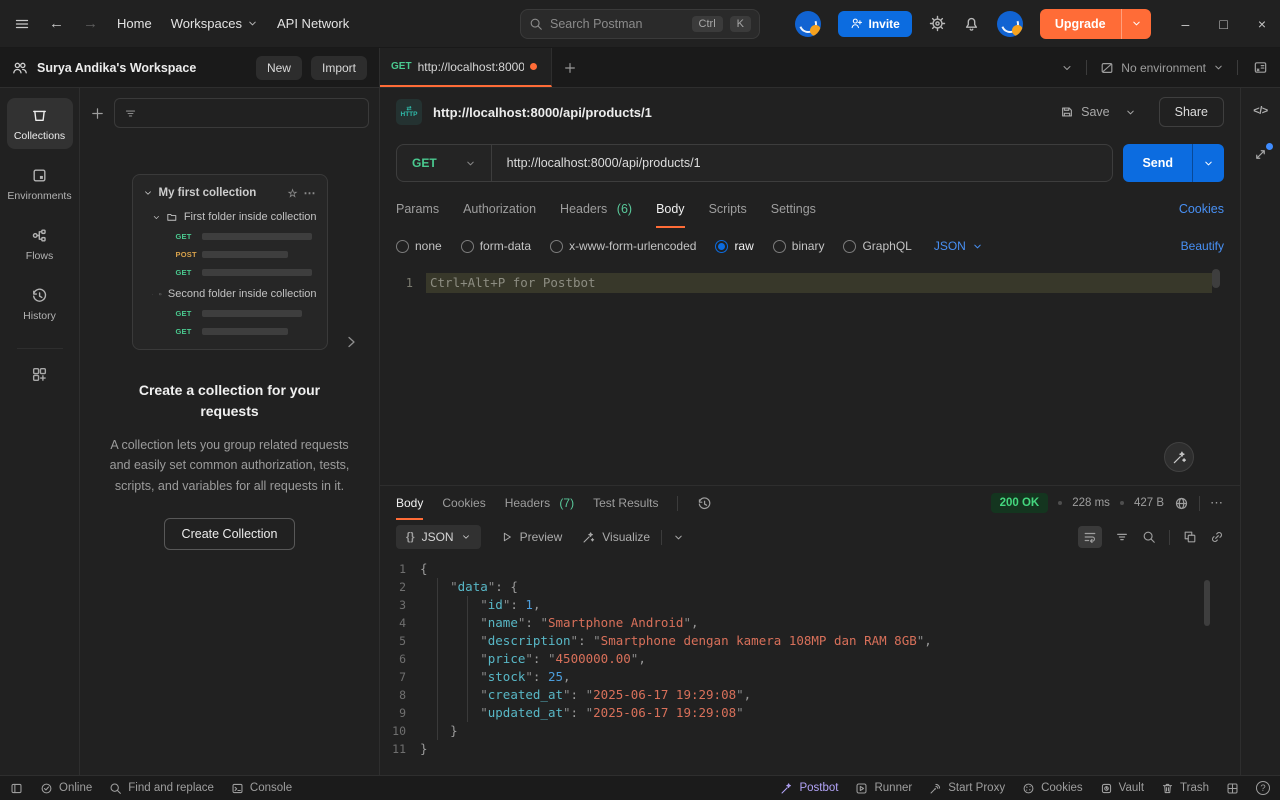 This screenshot has height=800, width=1280. I want to click on mode-none: none, so click(419, 246).